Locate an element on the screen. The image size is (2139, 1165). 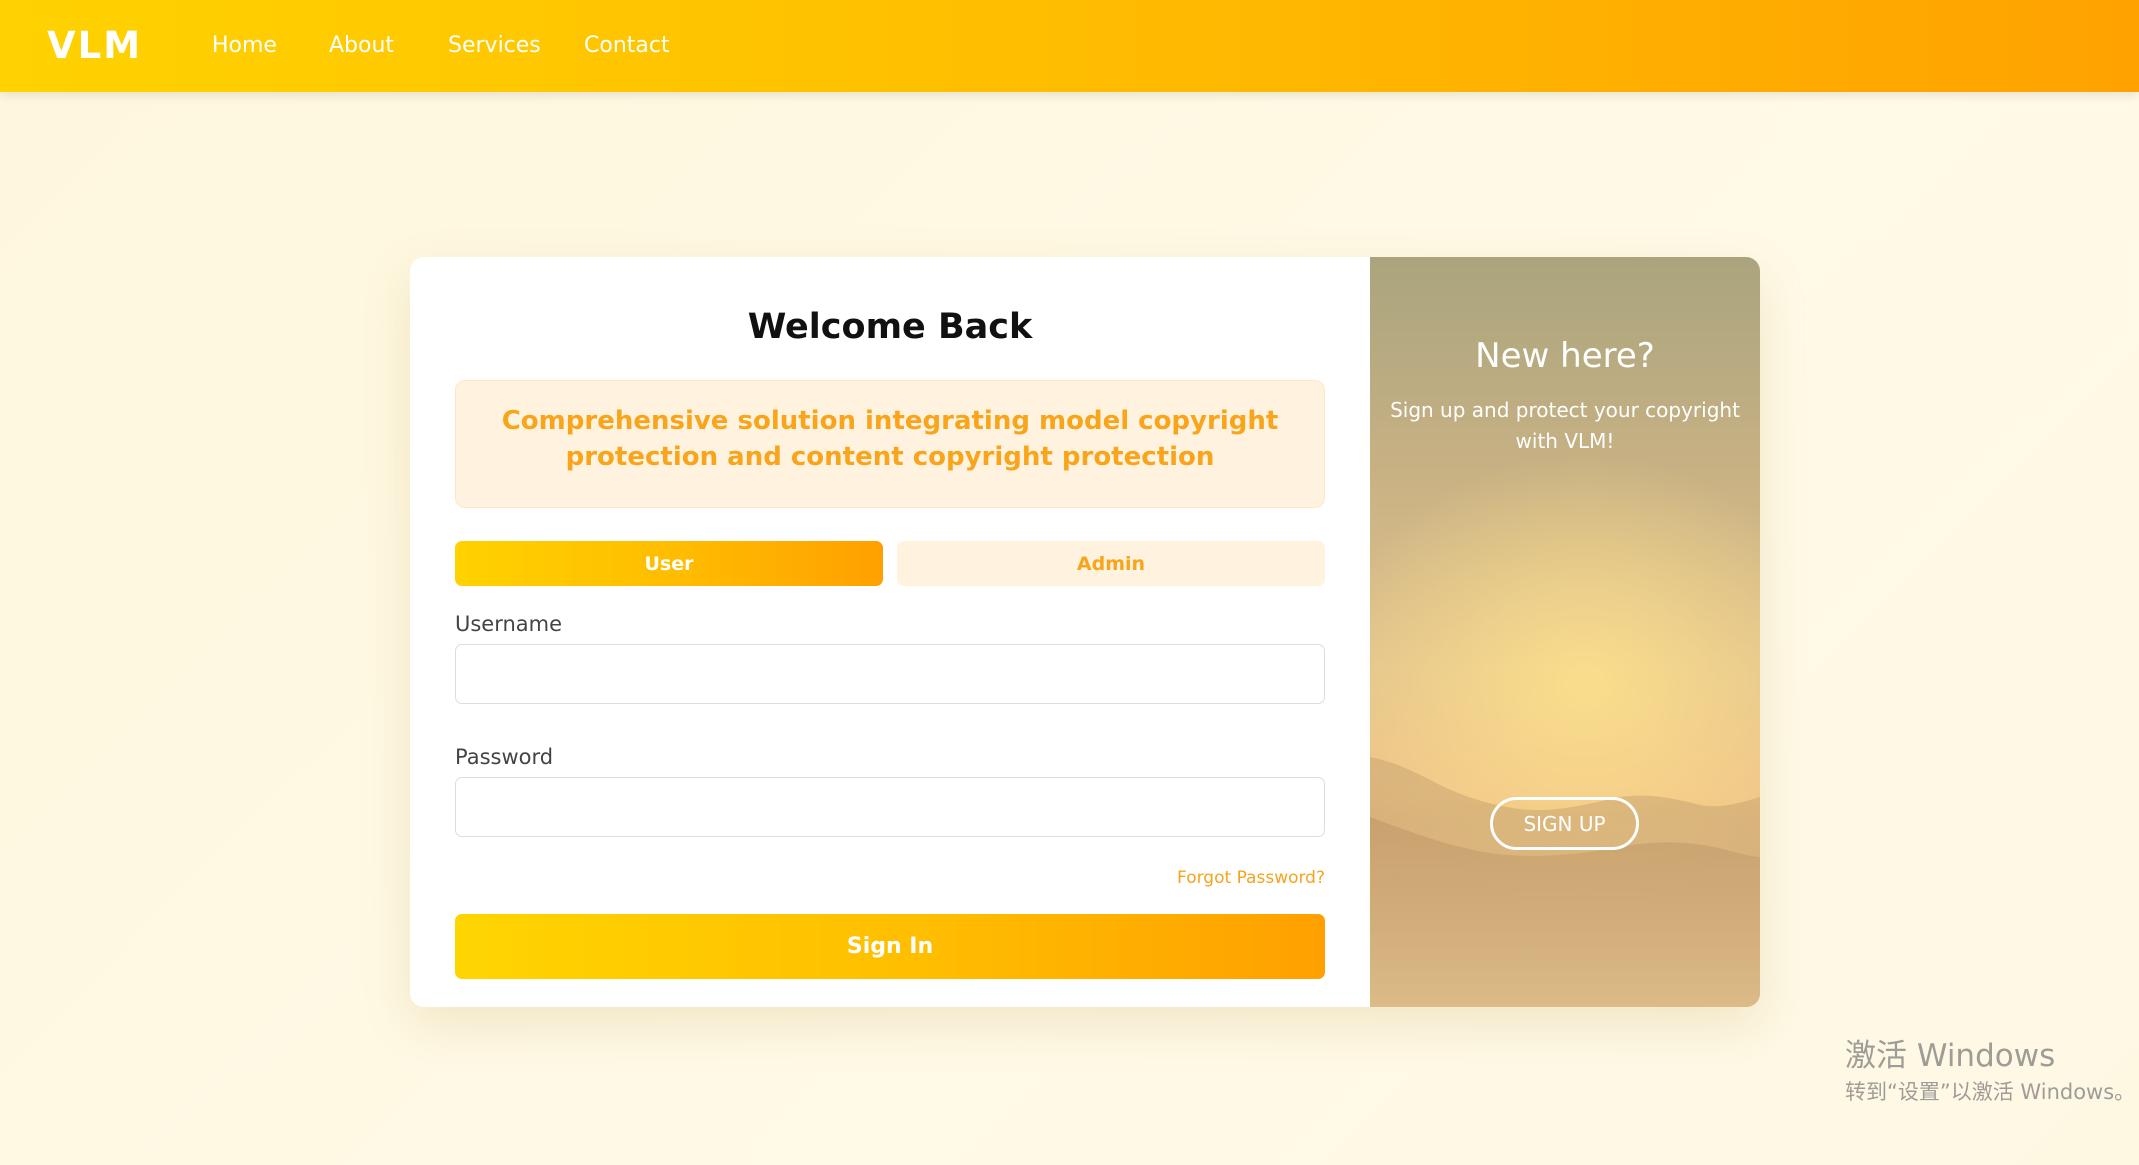
password-input is located at coordinates (890, 807).